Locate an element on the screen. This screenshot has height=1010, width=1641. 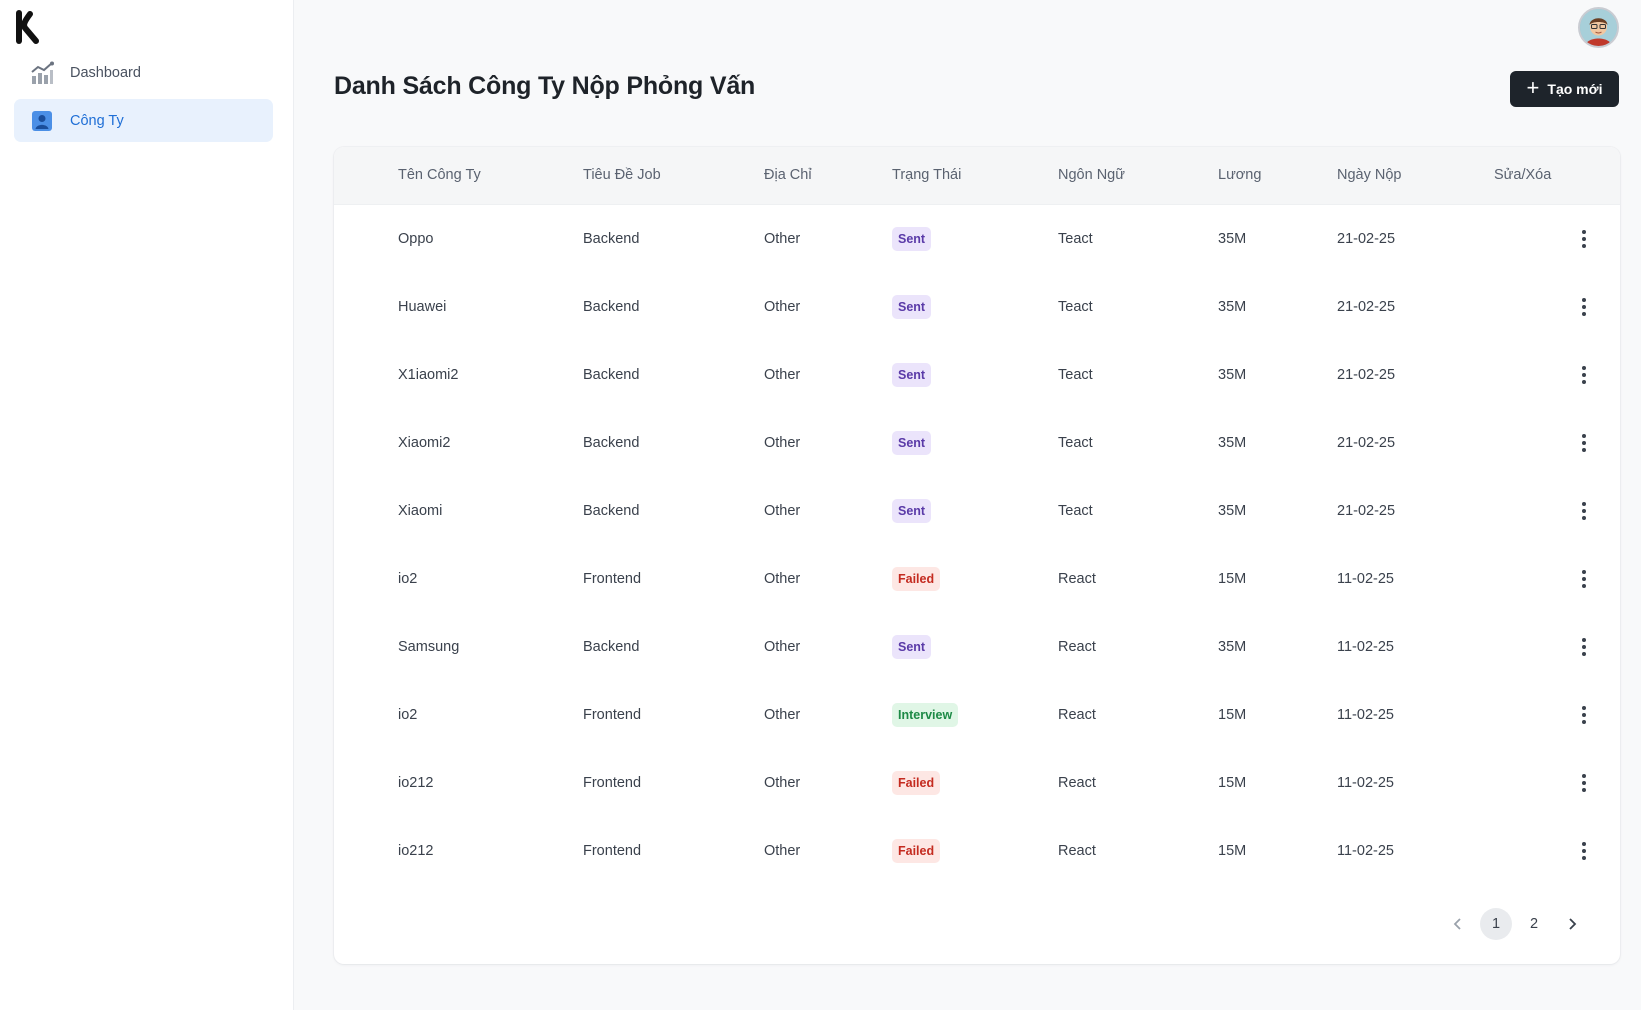
sidebar-item-dashboard: Dashboard is located at coordinates (143, 72).